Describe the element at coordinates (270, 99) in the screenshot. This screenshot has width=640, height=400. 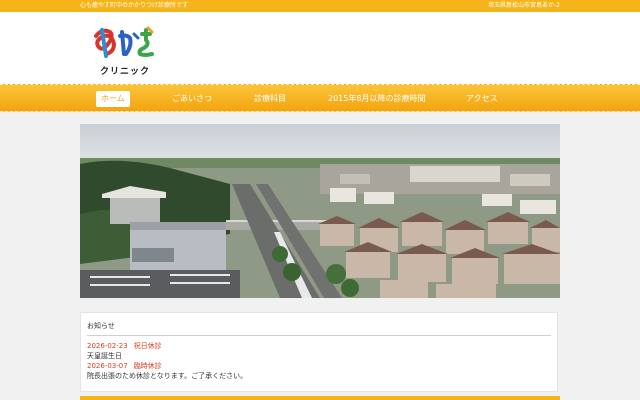
I see `nav-departments: 診療科目` at that location.